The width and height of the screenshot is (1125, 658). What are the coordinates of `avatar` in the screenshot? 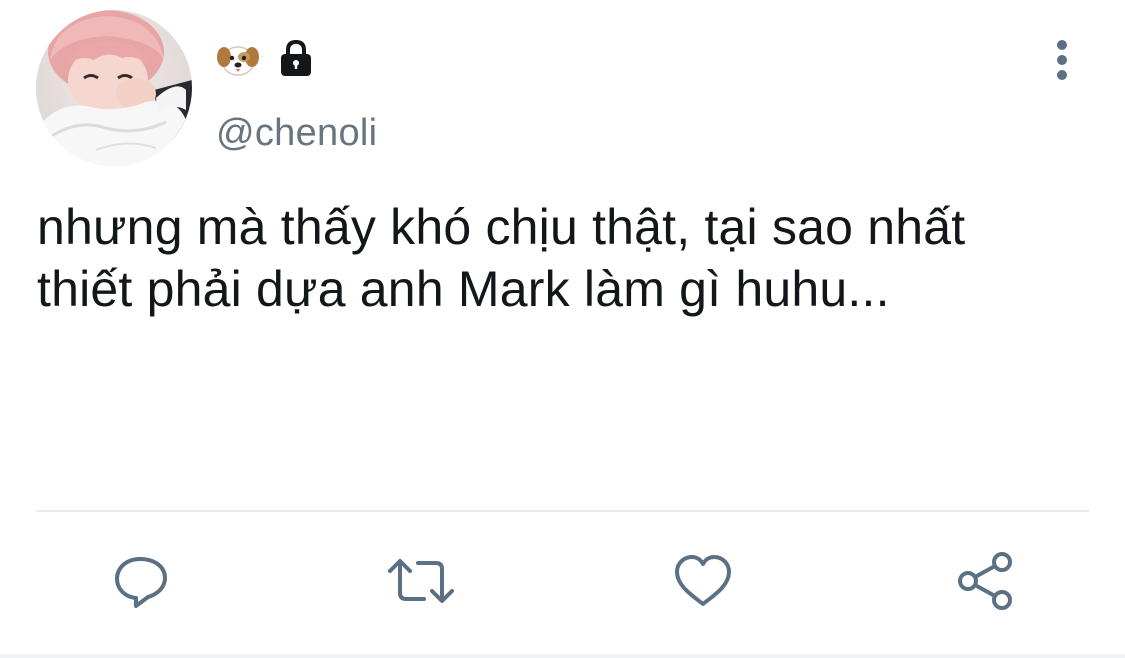 It's located at (114, 88).